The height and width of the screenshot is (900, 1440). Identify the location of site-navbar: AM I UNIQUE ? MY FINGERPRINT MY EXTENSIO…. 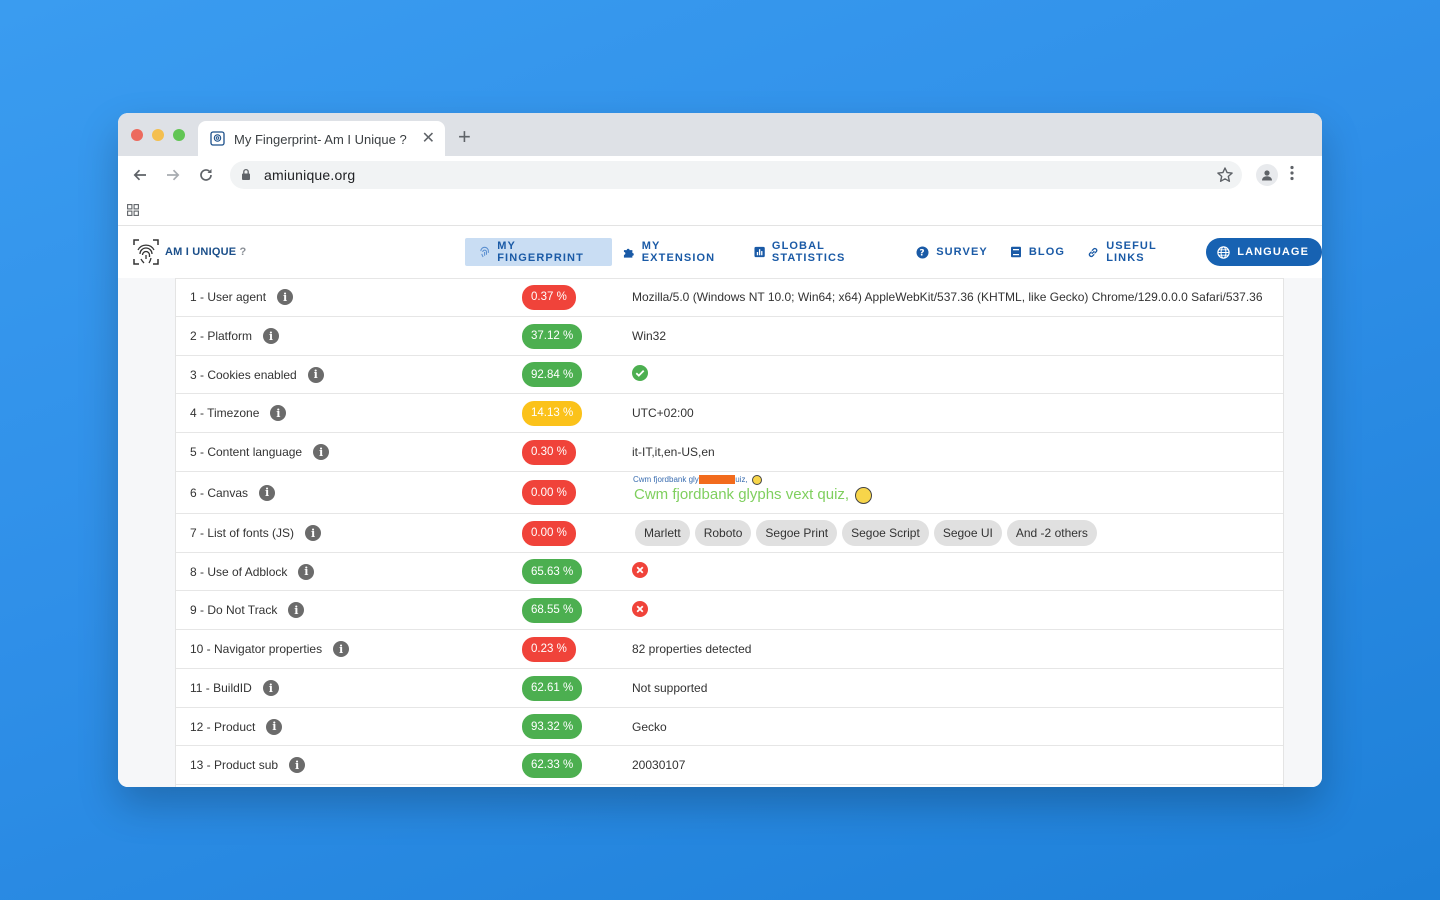
(720, 252).